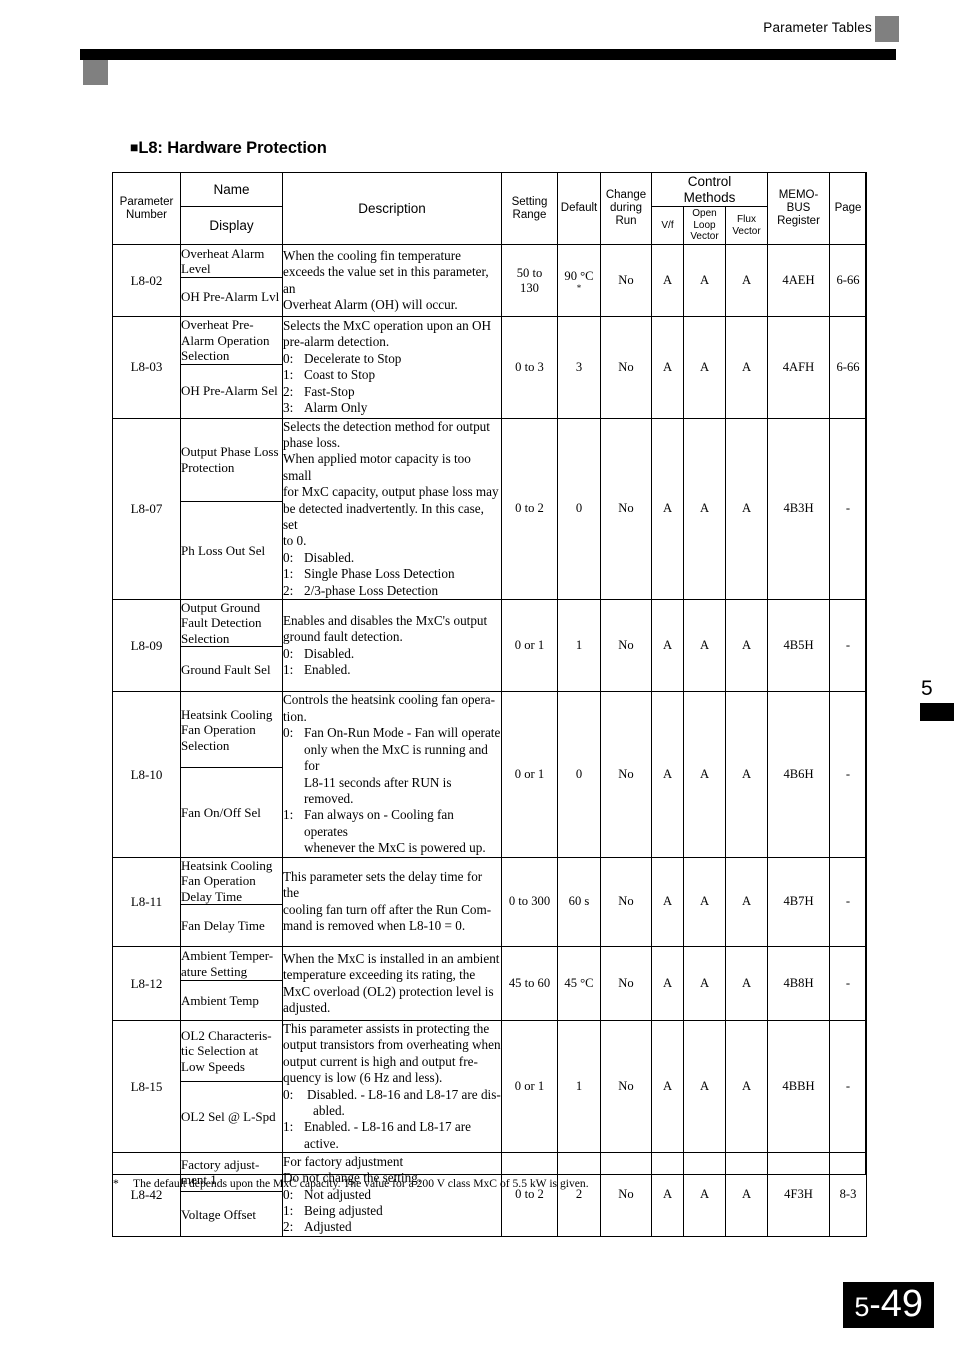  Describe the element at coordinates (389, 700) in the screenshot. I see `description-line: Controls the heatsink cooling fan opera-` at that location.